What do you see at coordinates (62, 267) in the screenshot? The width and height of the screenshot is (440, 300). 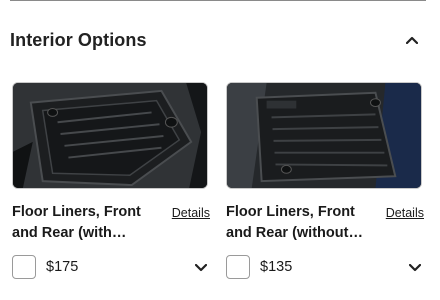 I see `product-price: $175` at bounding box center [62, 267].